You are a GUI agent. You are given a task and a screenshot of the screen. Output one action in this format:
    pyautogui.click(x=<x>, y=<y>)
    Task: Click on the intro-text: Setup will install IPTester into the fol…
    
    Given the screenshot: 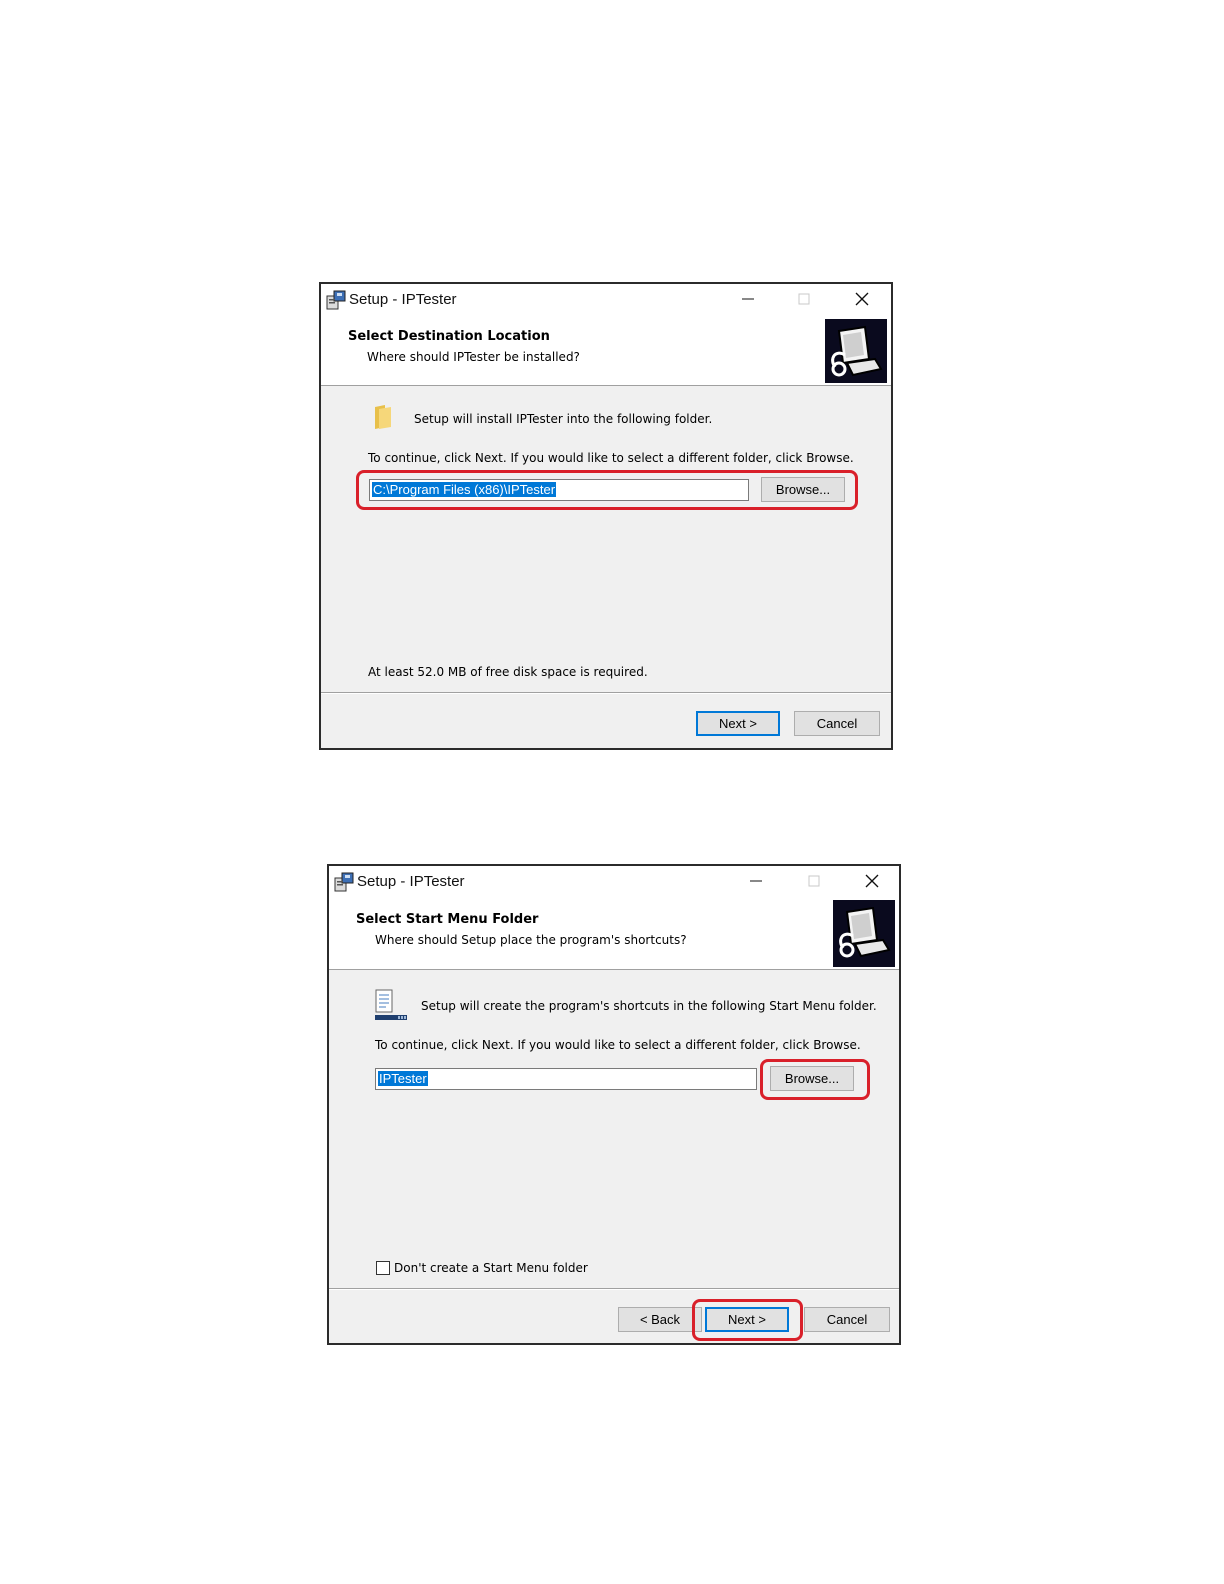 What is the action you would take?
    pyautogui.click(x=563, y=419)
    